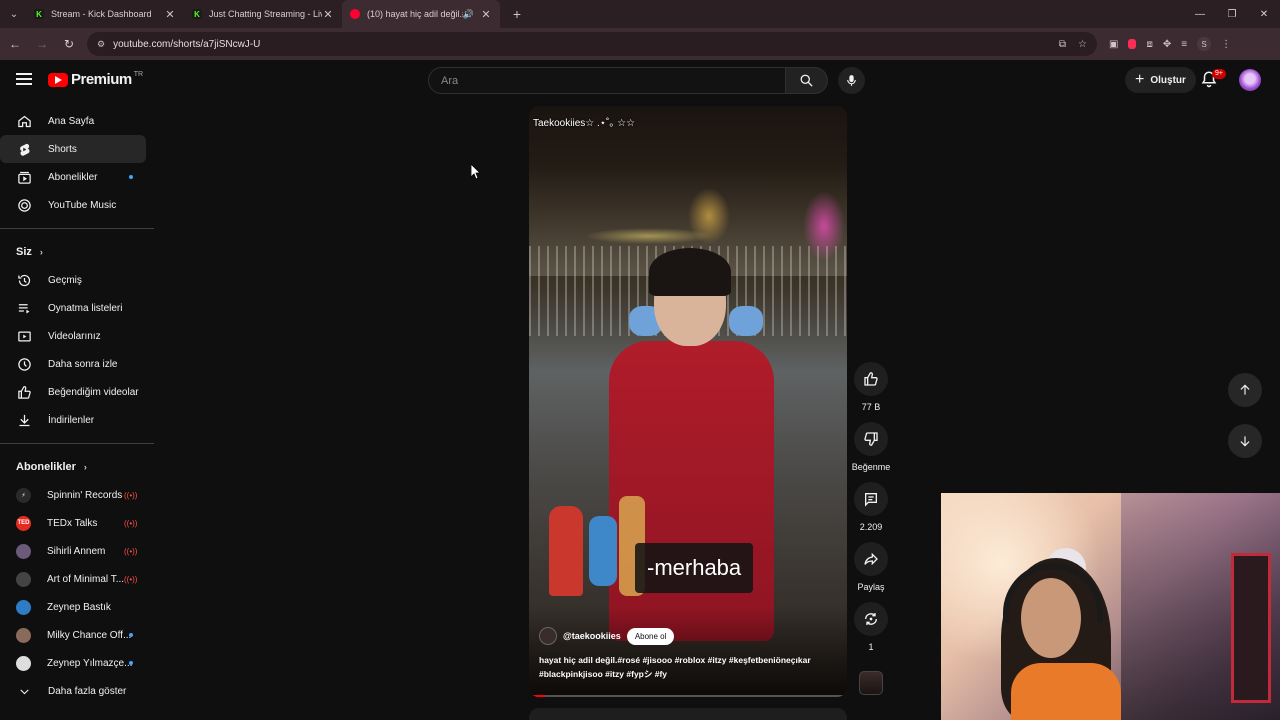 This screenshot has width=1280, height=720. What do you see at coordinates (73, 280) in the screenshot?
I see `sidebar-item-history: Geçmiş` at bounding box center [73, 280].